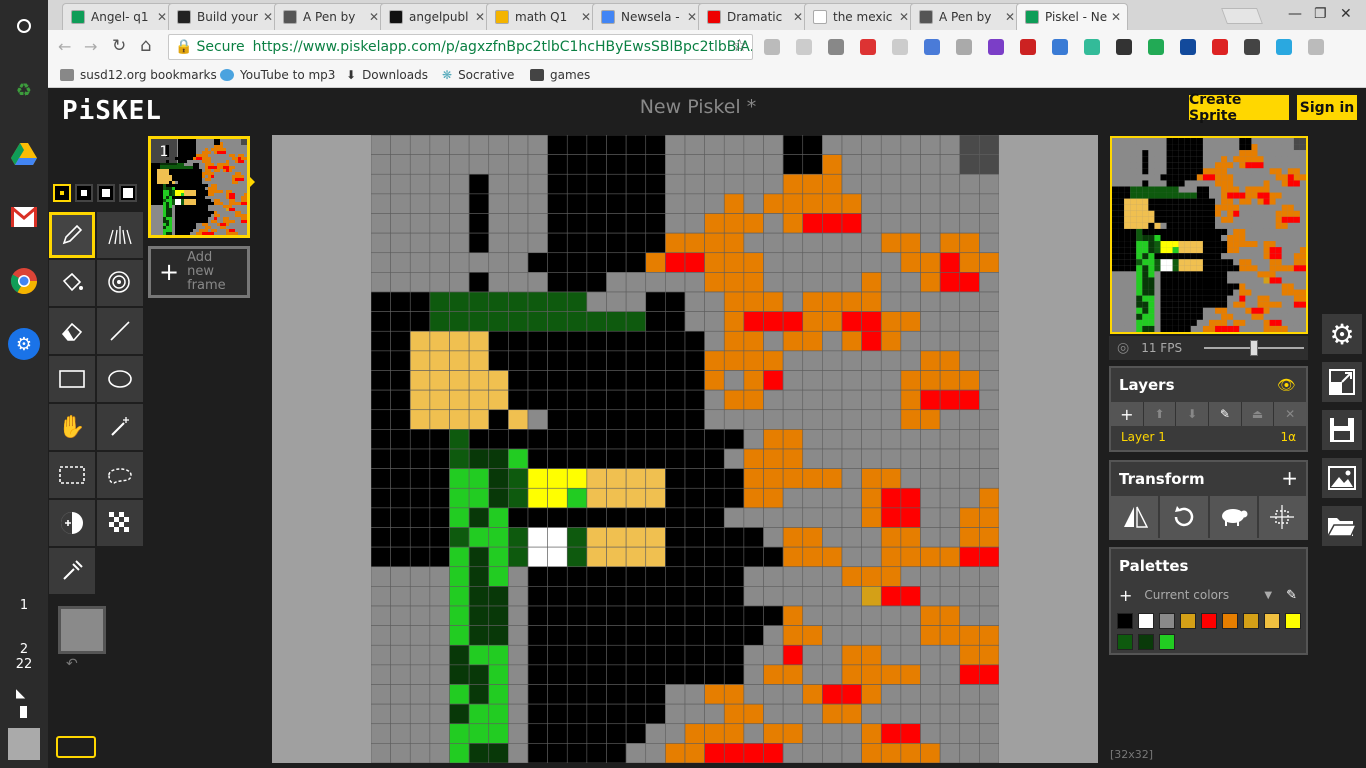  Describe the element at coordinates (24, 344) in the screenshot. I see `settings-app-icon: ⚙` at that location.